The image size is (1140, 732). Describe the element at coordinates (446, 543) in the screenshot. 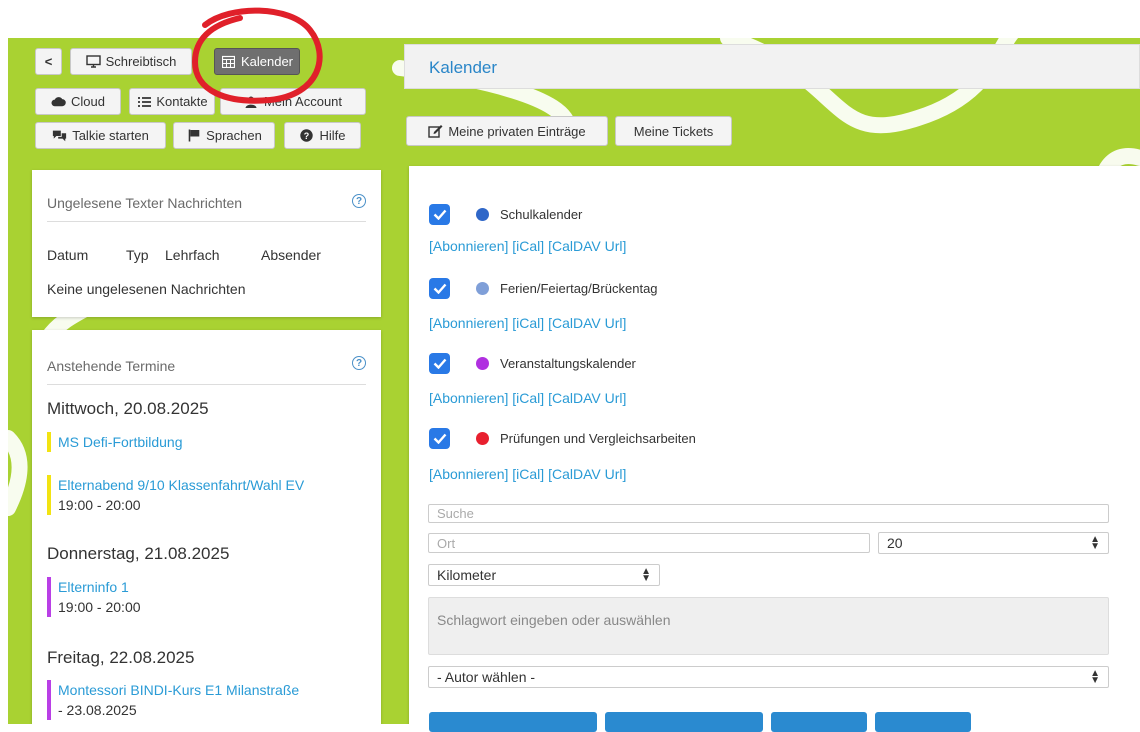

I see `place-placeholder: Ort` at that location.